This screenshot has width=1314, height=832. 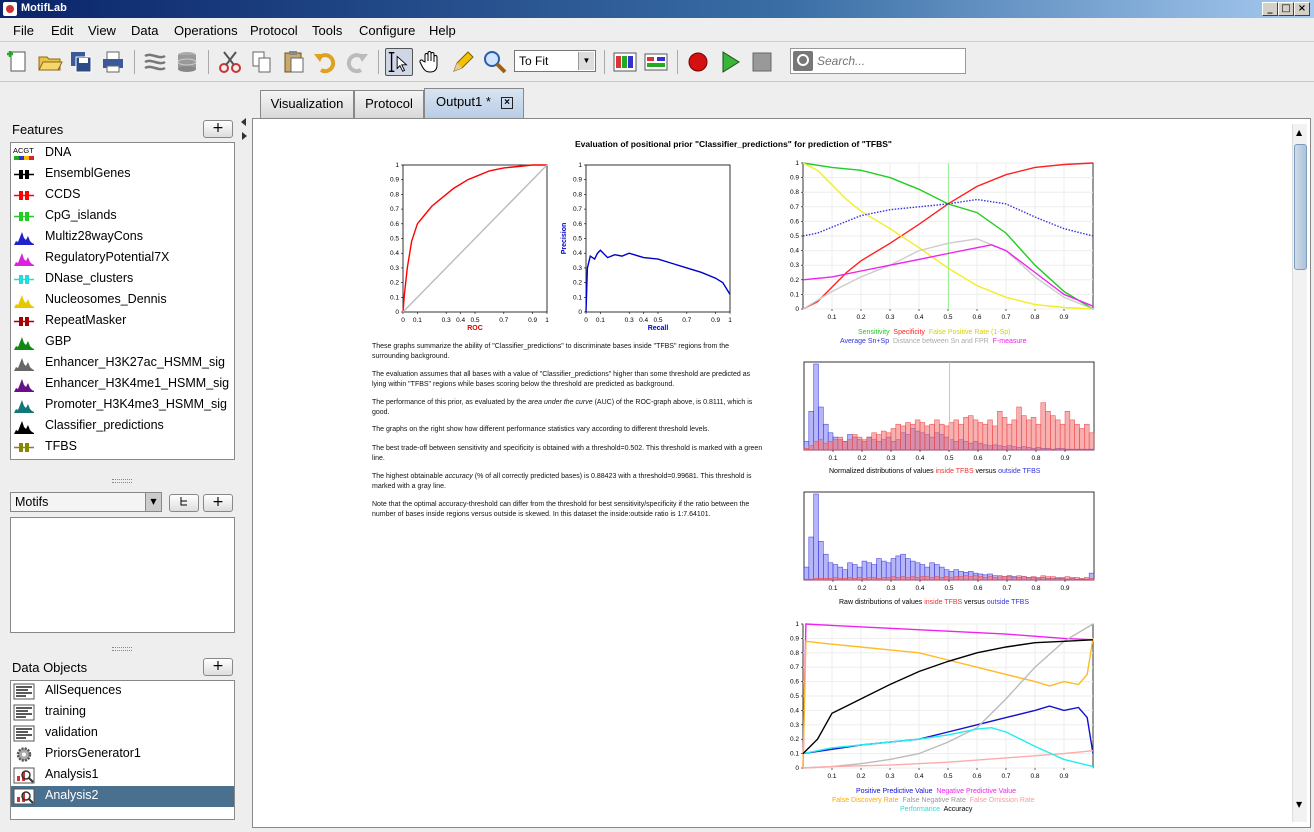 What do you see at coordinates (327, 30) in the screenshot?
I see `menu-tools: Tools` at bounding box center [327, 30].